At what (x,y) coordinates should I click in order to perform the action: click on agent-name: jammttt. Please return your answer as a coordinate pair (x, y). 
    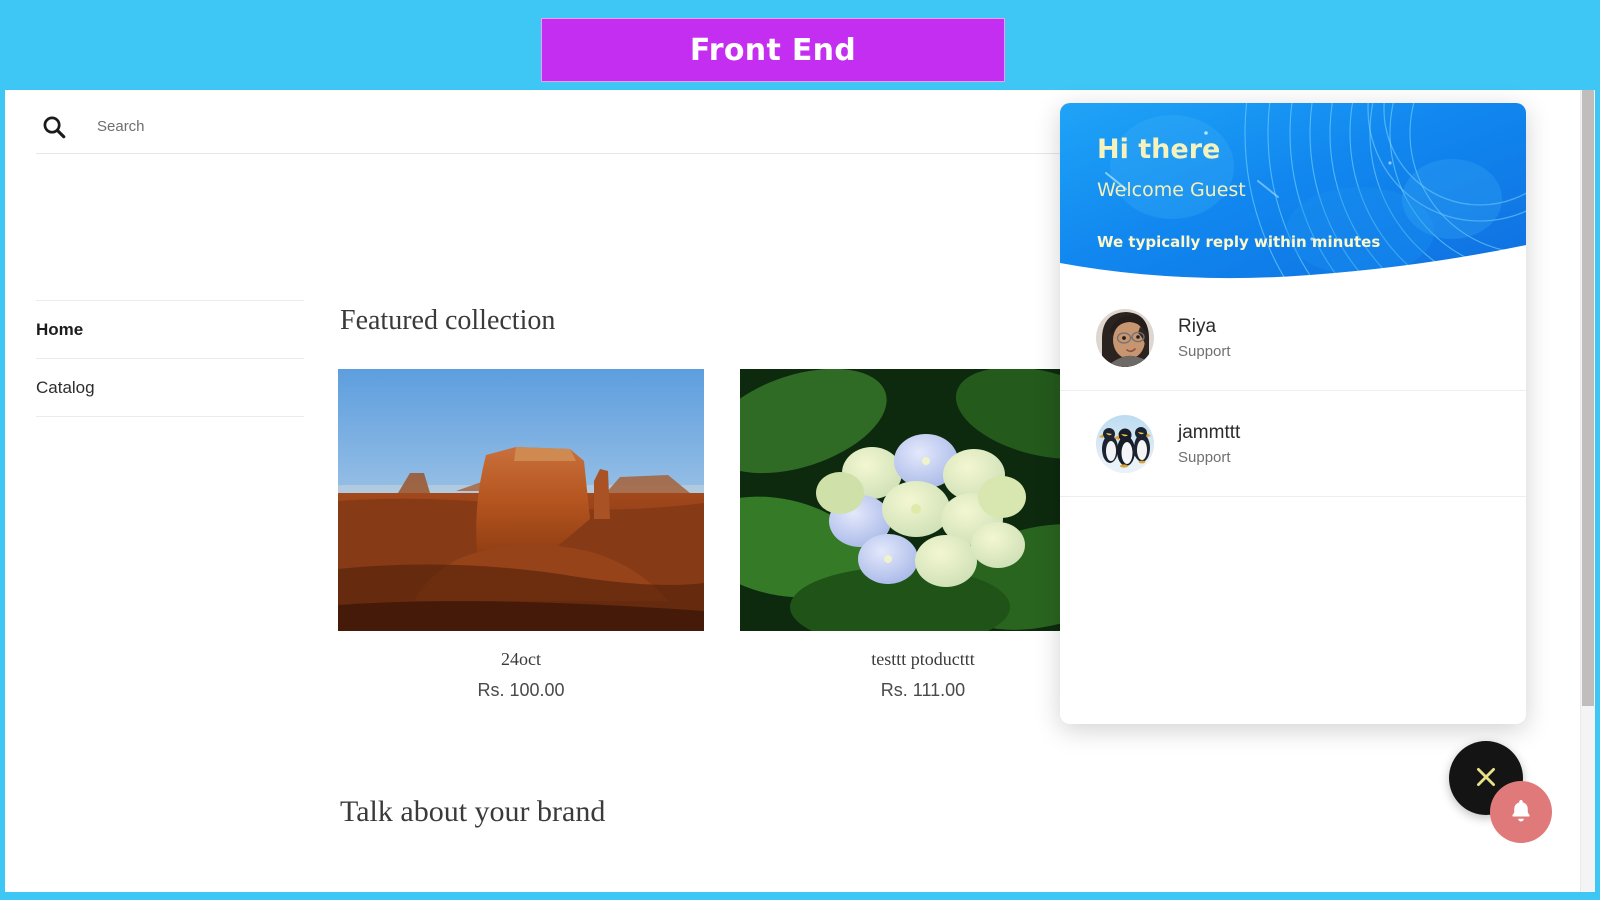
    Looking at the image, I should click on (1209, 432).